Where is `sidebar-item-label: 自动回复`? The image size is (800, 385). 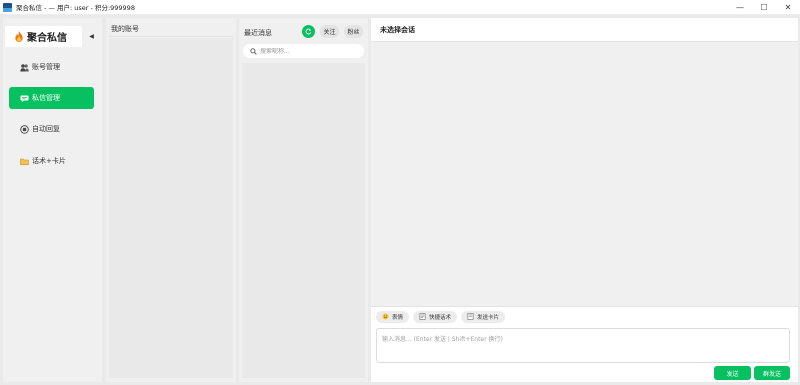 sidebar-item-label: 自动回复 is located at coordinates (46, 129).